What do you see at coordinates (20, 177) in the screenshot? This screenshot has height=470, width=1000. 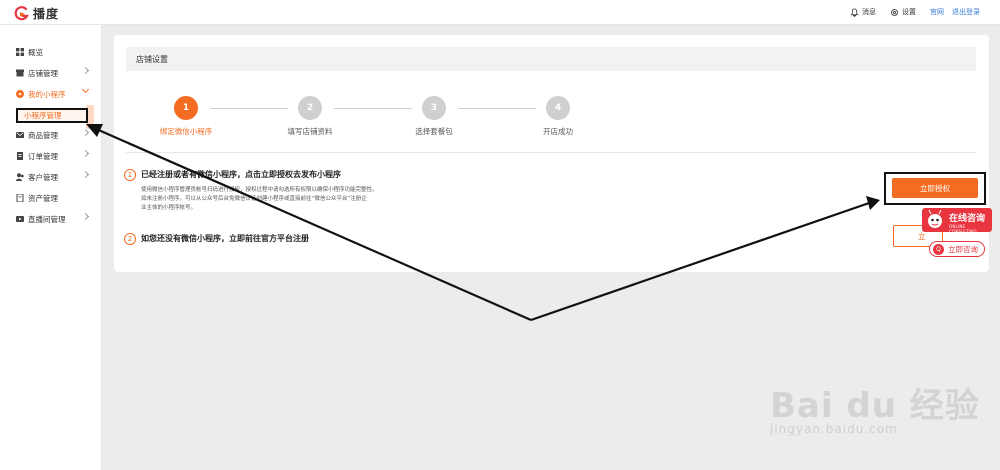 I see `customer-icon` at bounding box center [20, 177].